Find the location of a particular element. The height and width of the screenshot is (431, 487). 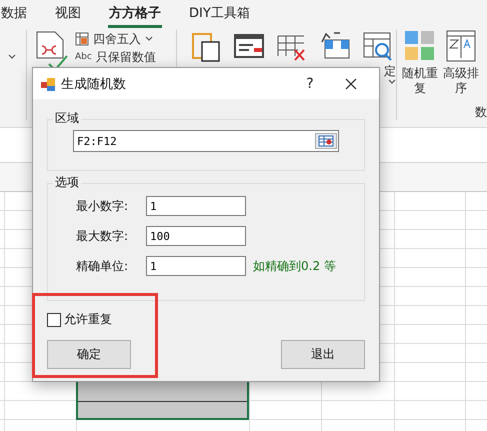

checkbox-label: 允许重复 is located at coordinates (88, 319).